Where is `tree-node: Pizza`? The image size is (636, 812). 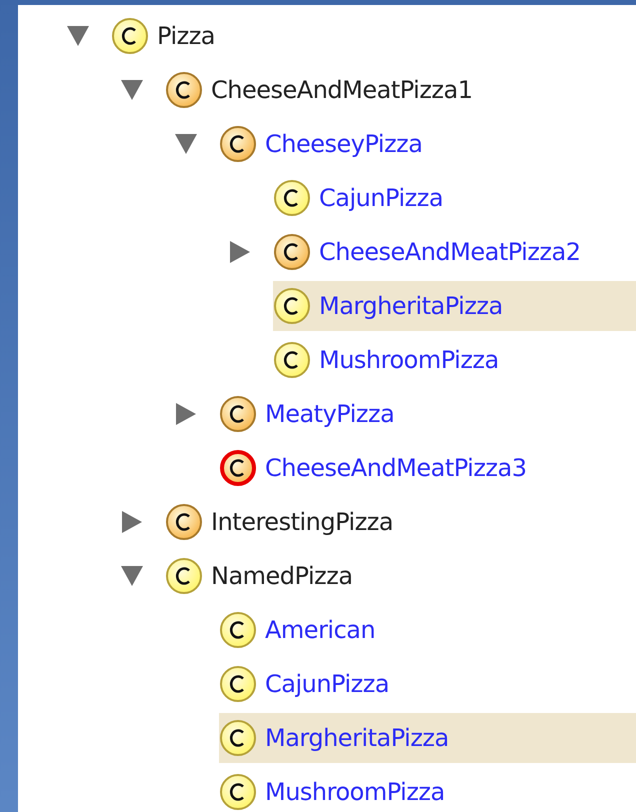 tree-node: Pizza is located at coordinates (373, 36).